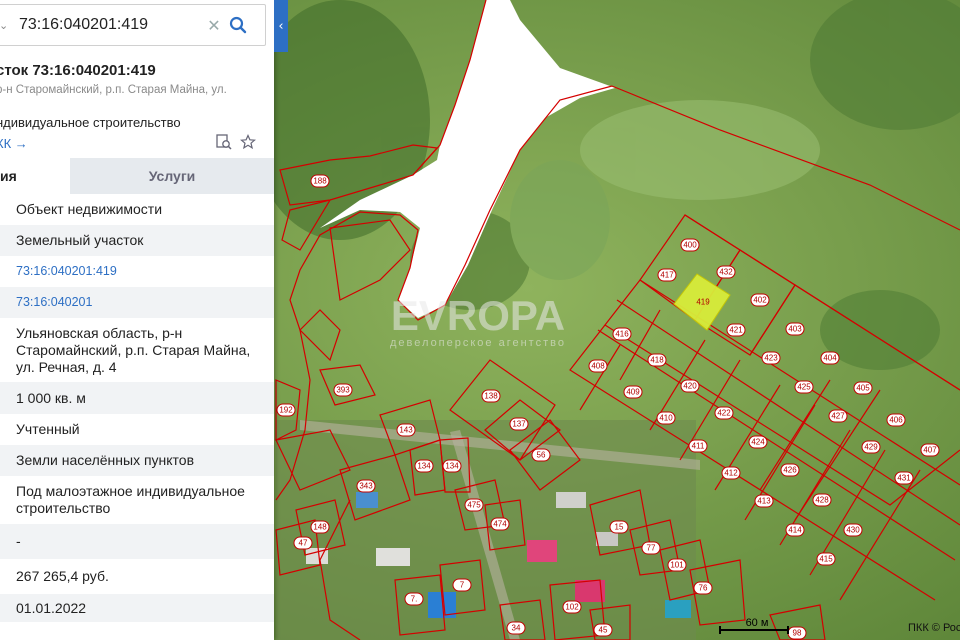 The height and width of the screenshot is (640, 960). Describe the element at coordinates (320, 181) in the screenshot. I see `plot-label-188: 188` at that location.